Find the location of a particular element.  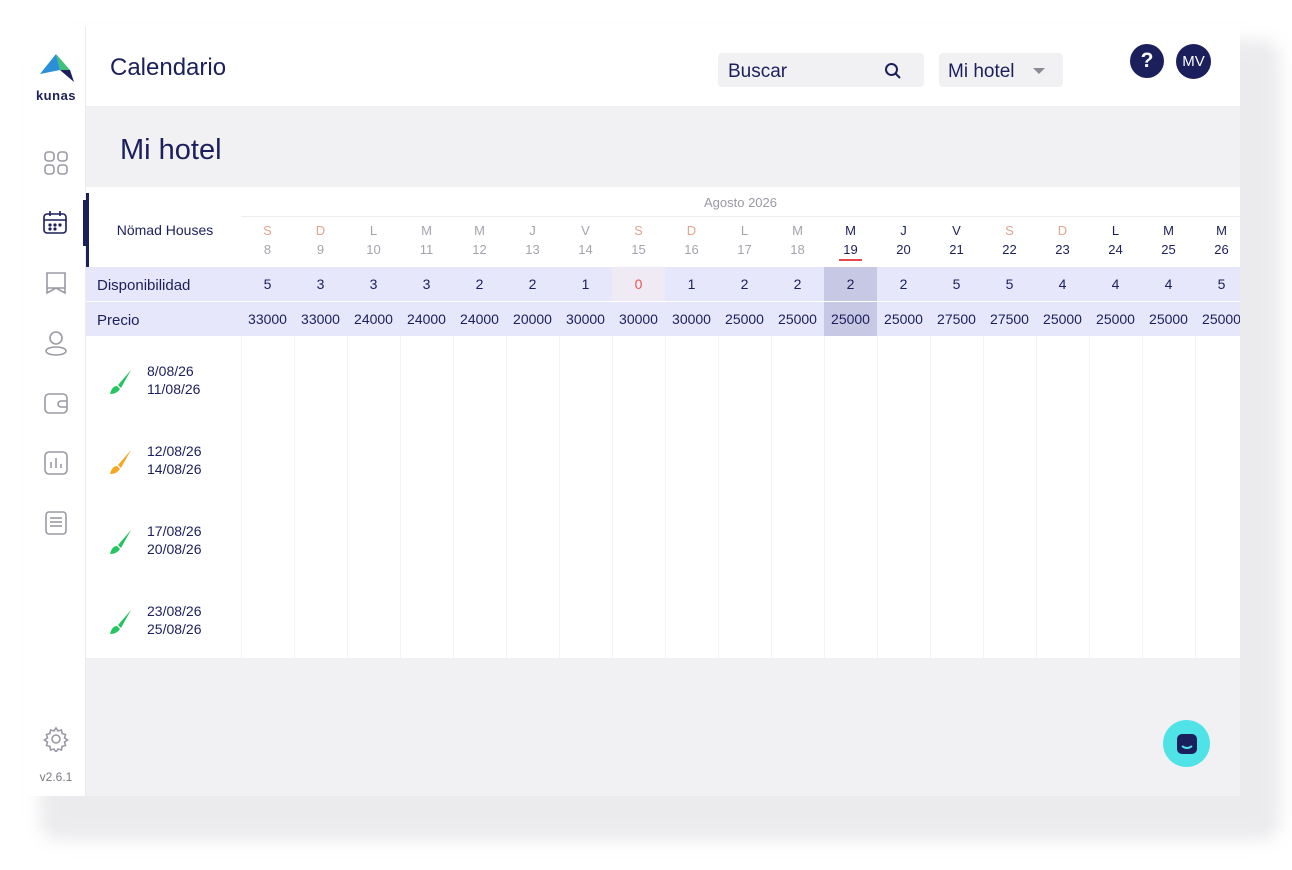

day-number: 12 is located at coordinates (479, 249).